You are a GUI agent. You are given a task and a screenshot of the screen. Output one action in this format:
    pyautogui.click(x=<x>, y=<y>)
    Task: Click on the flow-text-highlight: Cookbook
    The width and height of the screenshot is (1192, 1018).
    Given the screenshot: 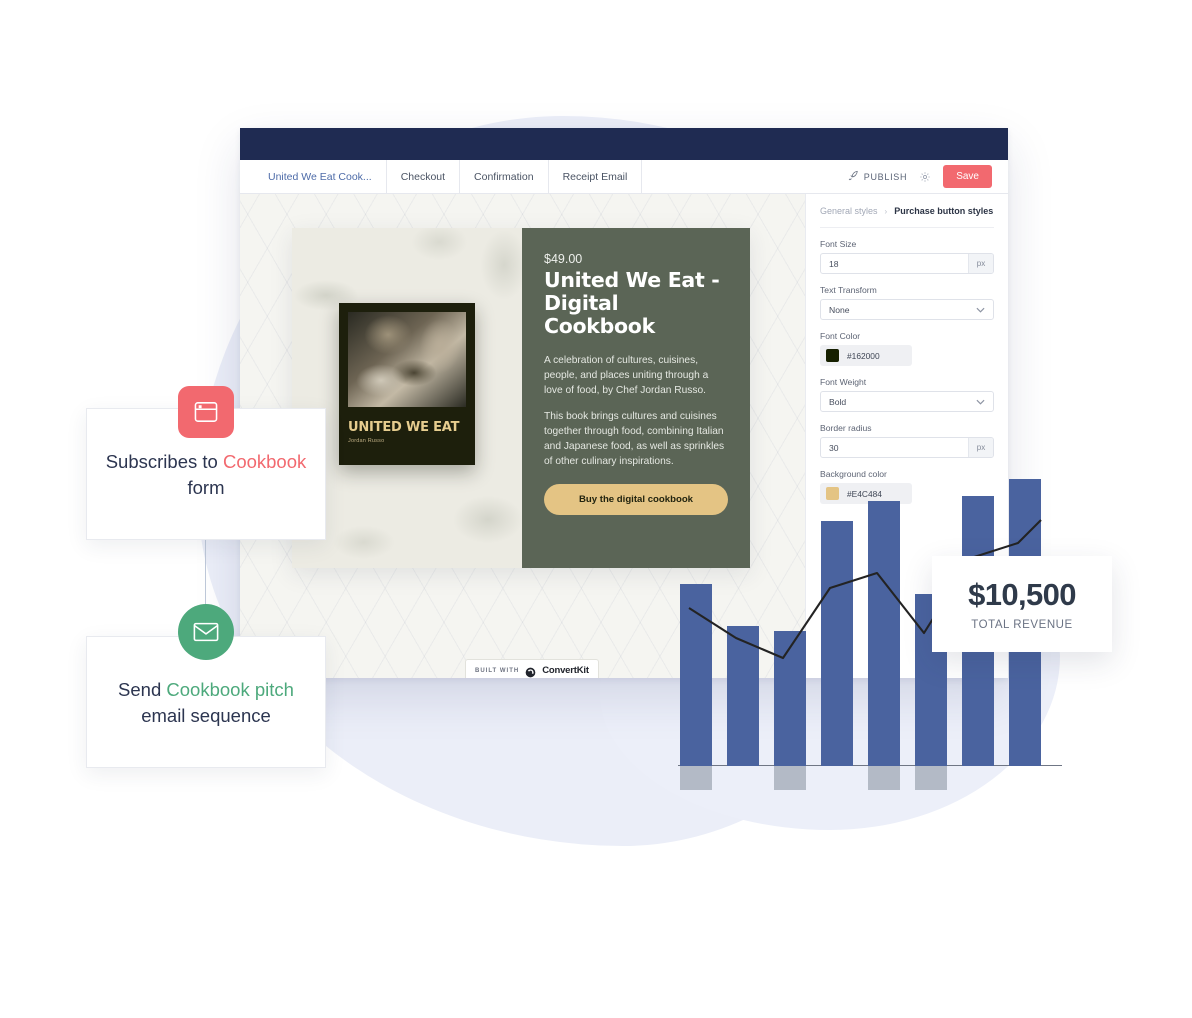 What is the action you would take?
    pyautogui.click(x=264, y=461)
    